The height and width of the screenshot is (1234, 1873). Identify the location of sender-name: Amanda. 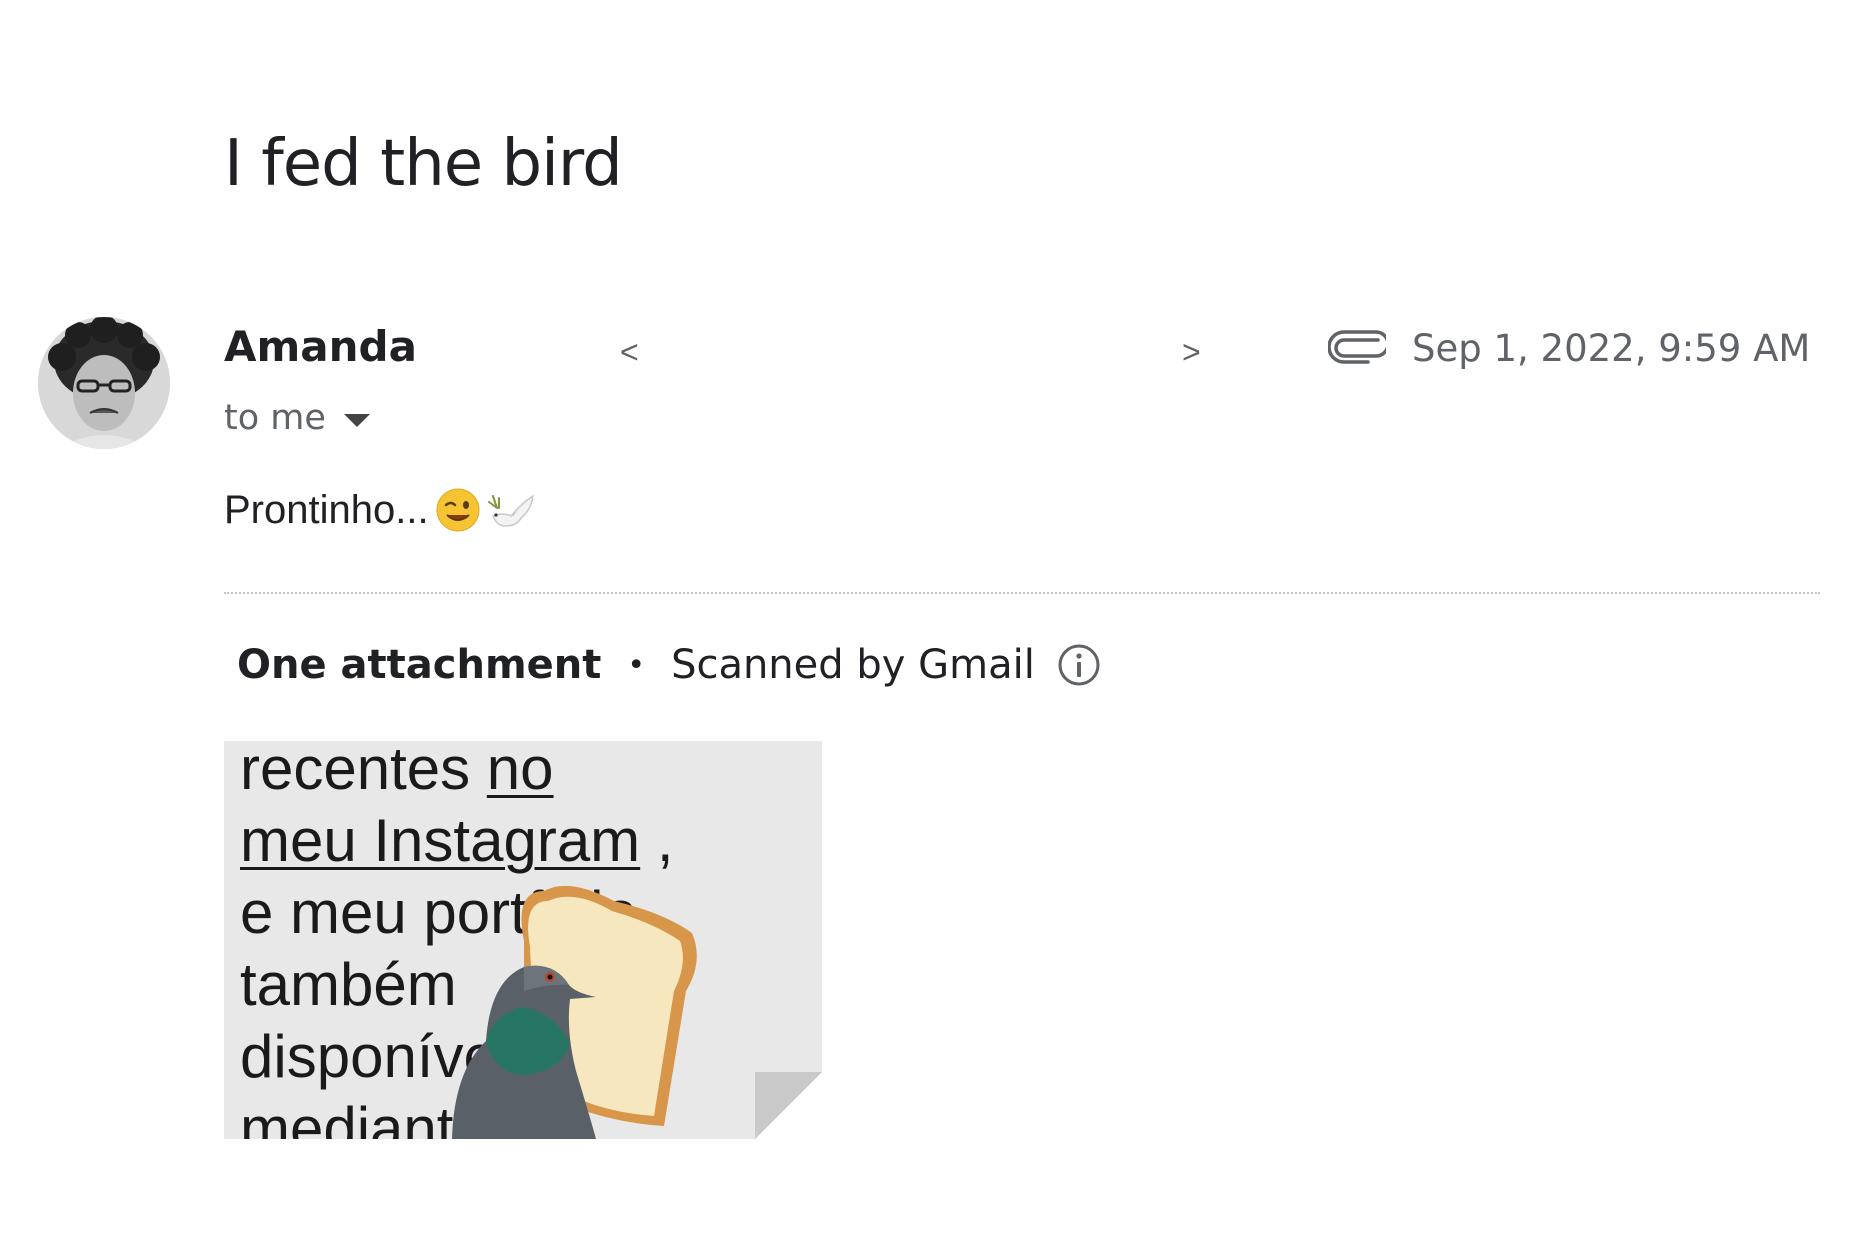
(320, 347).